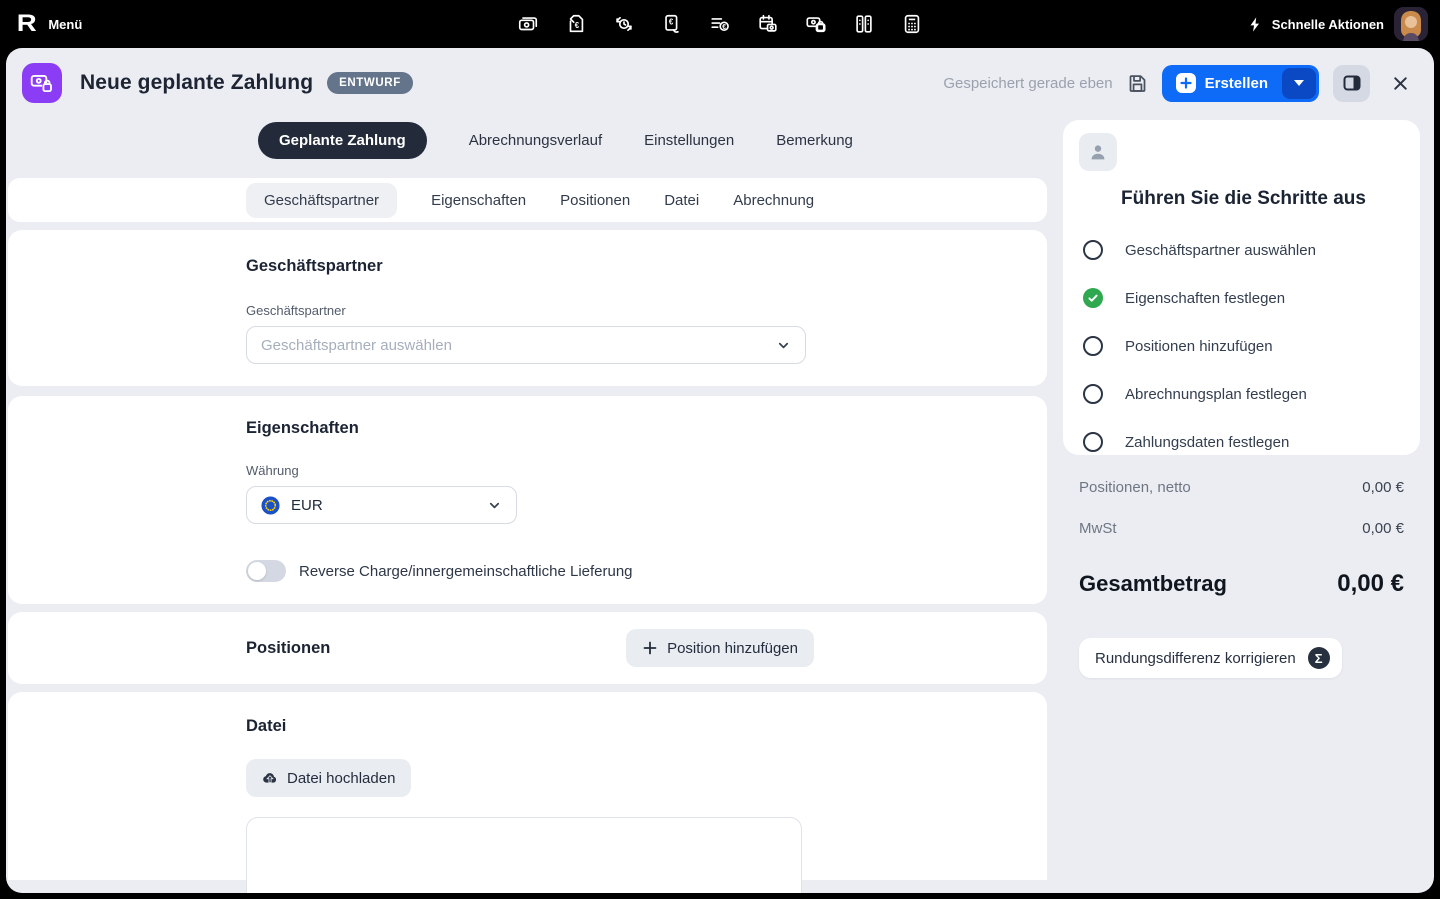 The height and width of the screenshot is (899, 1440). Describe the element at coordinates (342, 140) in the screenshot. I see `tab-geplante-zahlung: Geplante Zahlung` at that location.